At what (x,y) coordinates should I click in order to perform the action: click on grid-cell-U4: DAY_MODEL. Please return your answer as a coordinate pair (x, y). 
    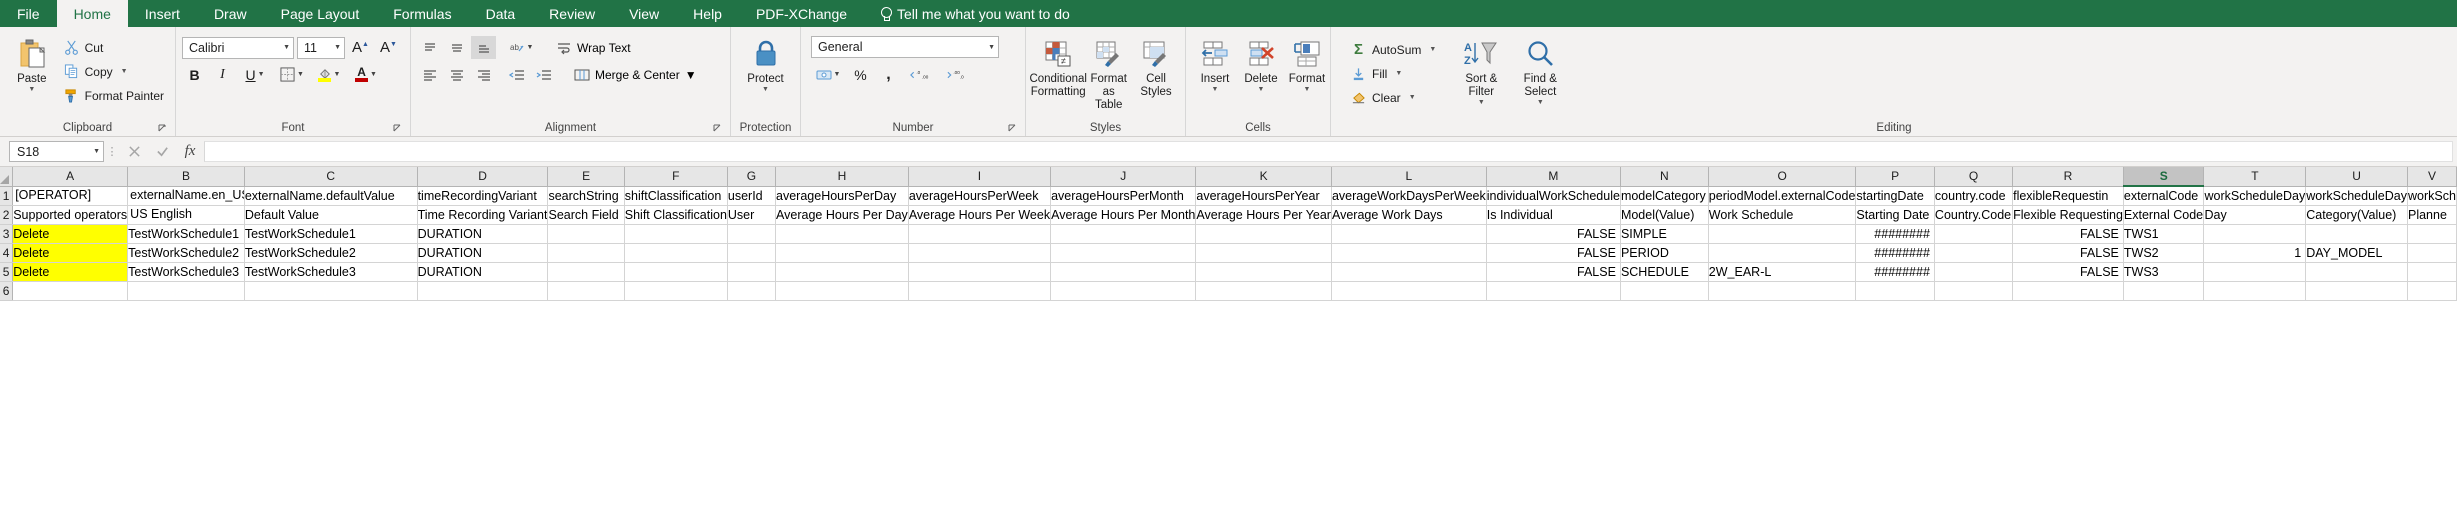
    Looking at the image, I should click on (2356, 253).